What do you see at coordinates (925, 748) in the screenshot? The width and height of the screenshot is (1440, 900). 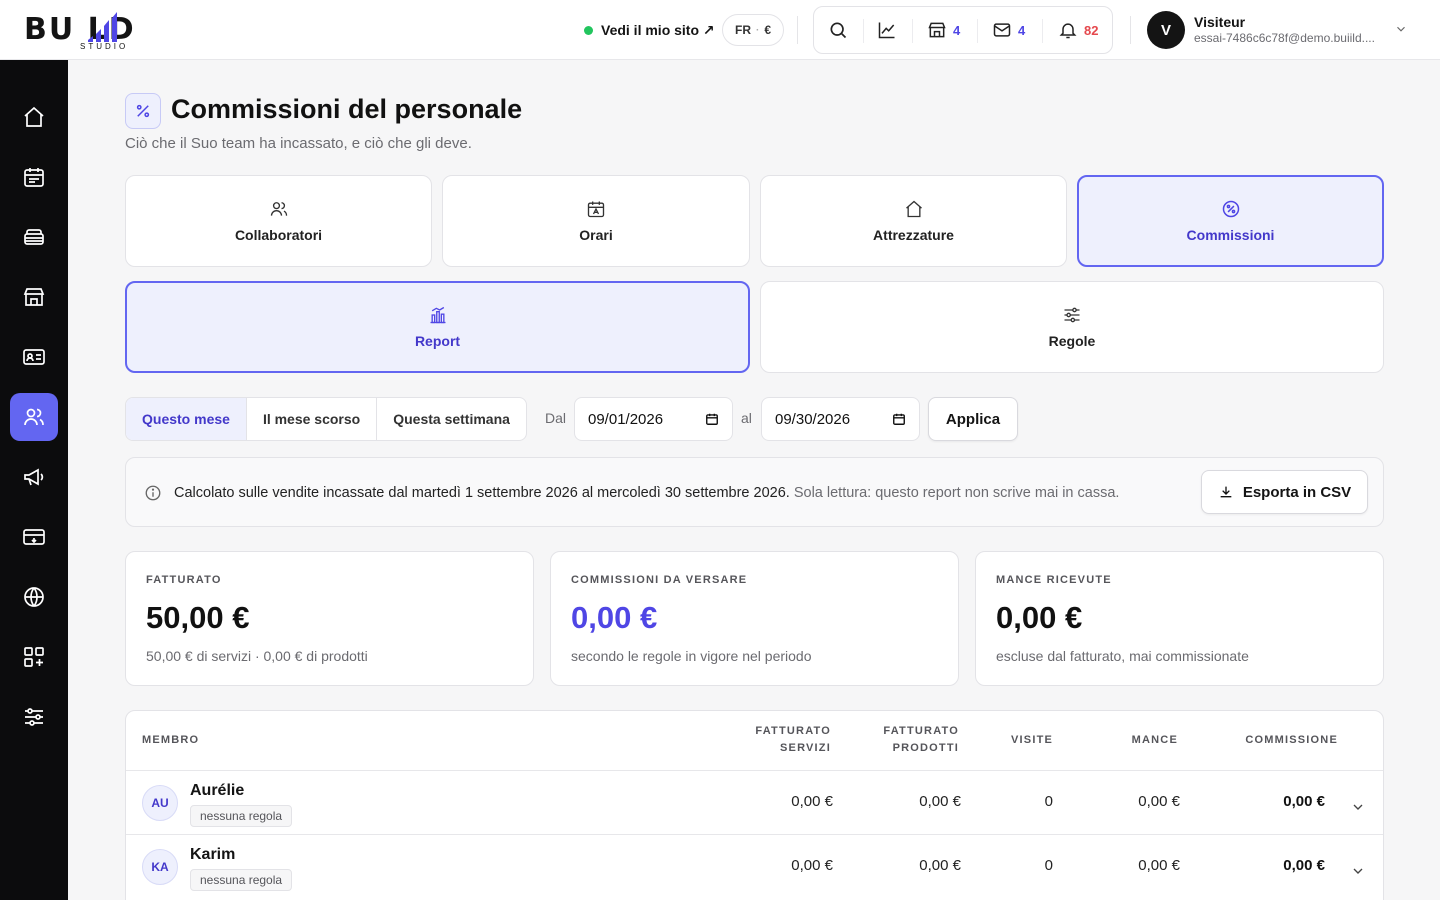 I see `column-header-line: PRODOTTI` at bounding box center [925, 748].